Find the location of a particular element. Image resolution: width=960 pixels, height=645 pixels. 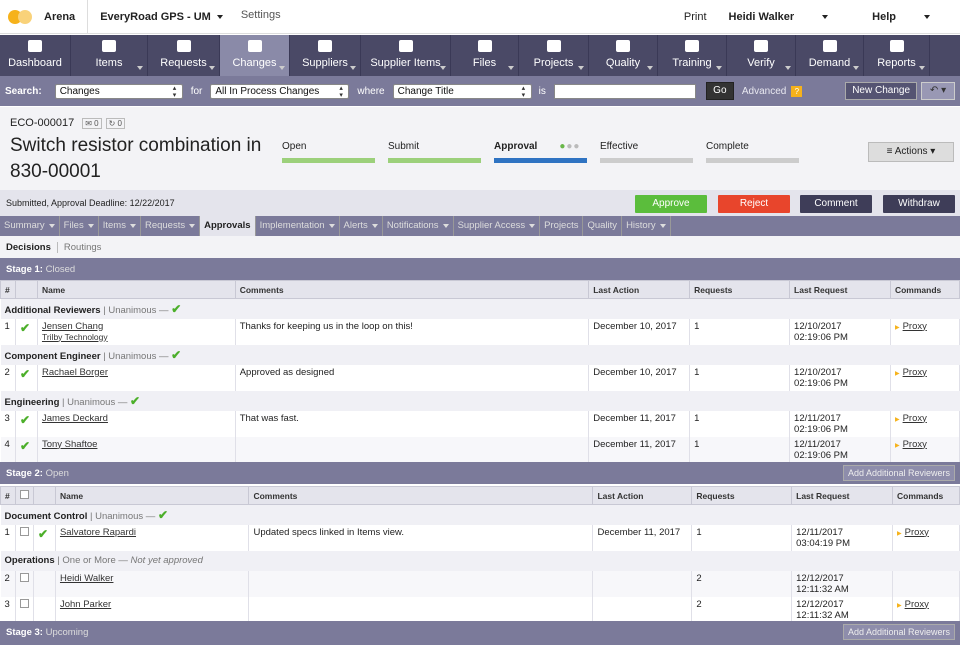

workspace-selector: EveryRoad GPS - UM is located at coordinates (161, 17).